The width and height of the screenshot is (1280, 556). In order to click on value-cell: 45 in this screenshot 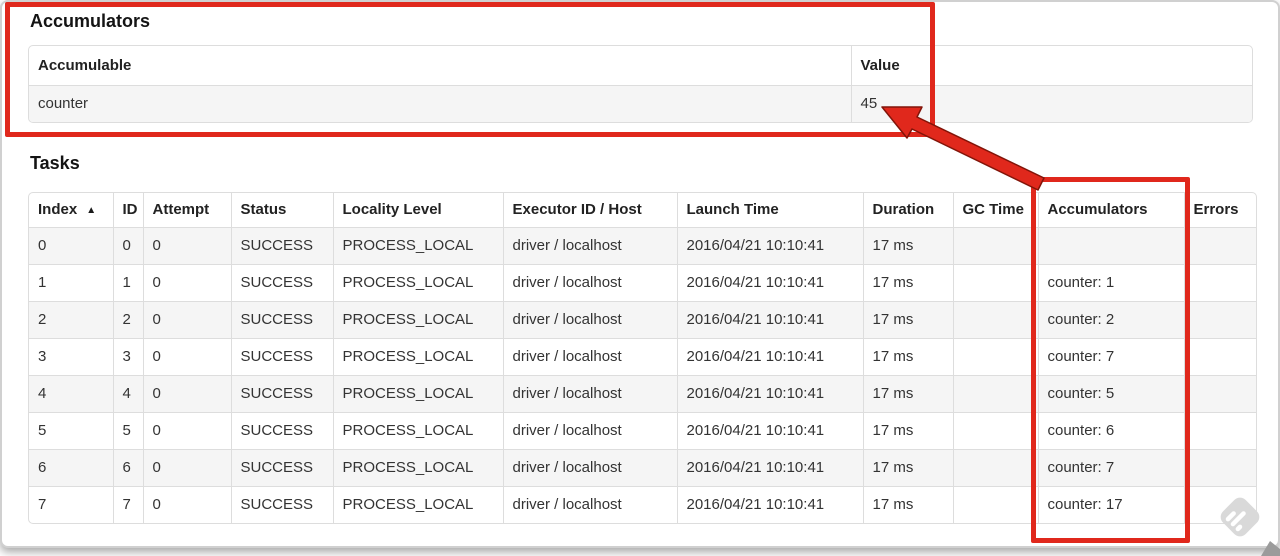, I will do `click(1051, 103)`.